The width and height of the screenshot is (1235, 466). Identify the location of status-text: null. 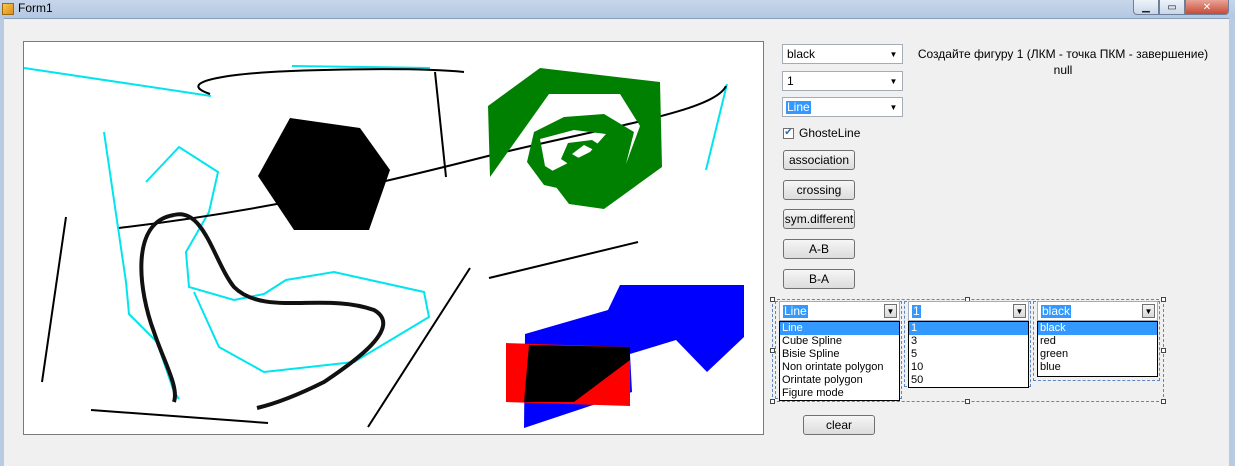
(1063, 70).